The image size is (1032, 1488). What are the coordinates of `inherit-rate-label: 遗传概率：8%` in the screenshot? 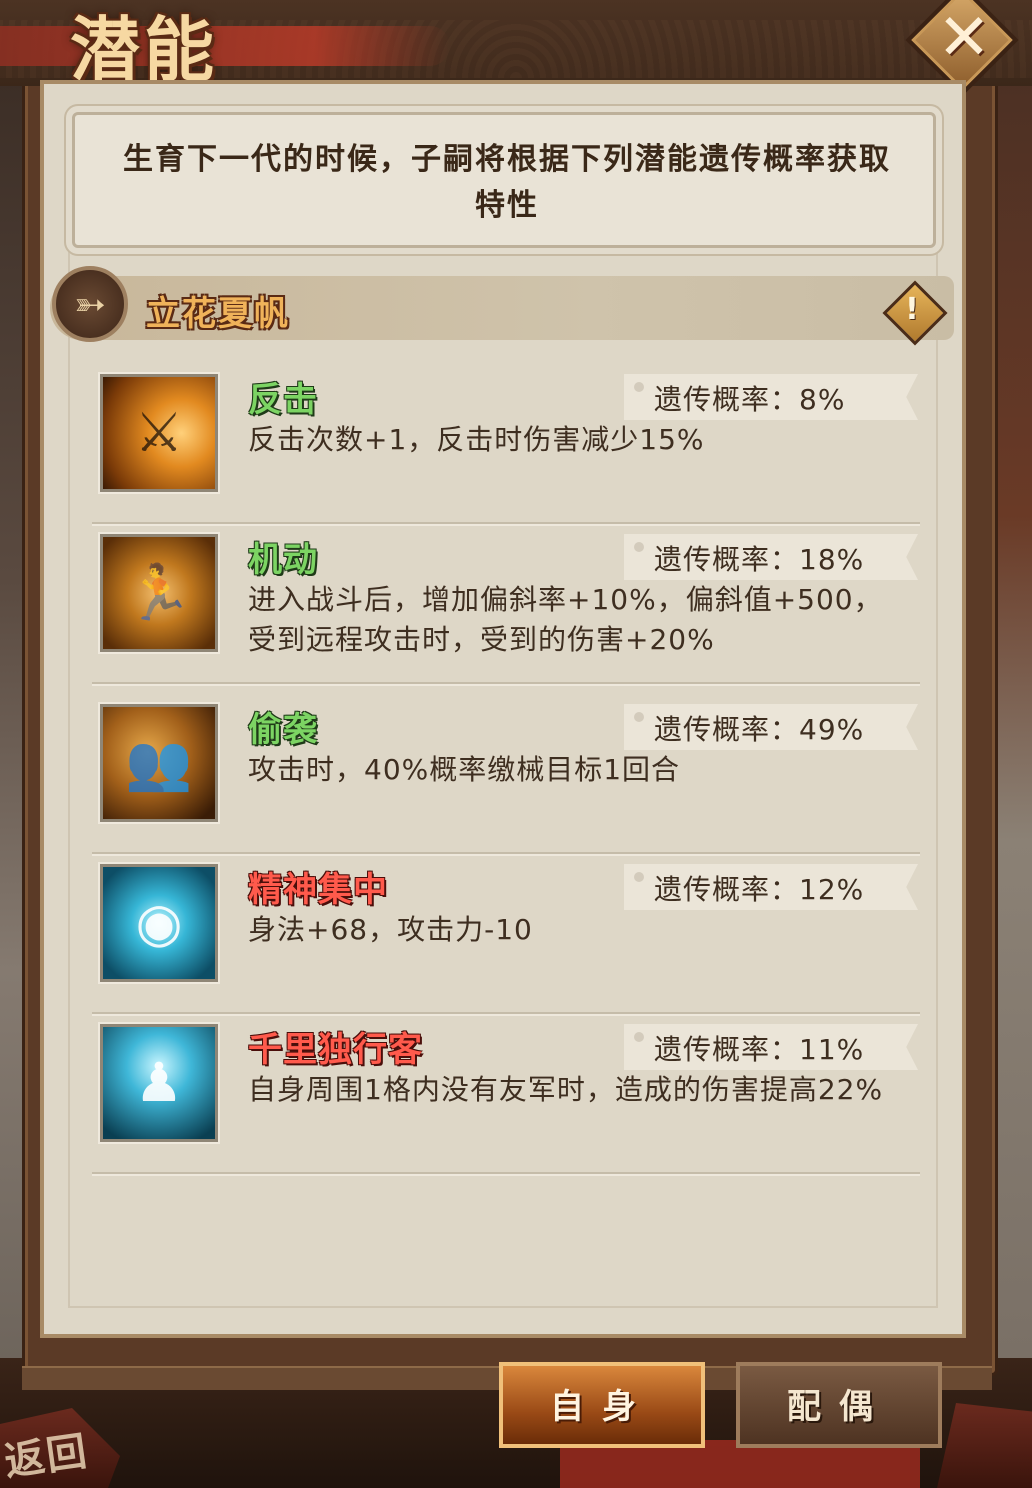 It's located at (750, 399).